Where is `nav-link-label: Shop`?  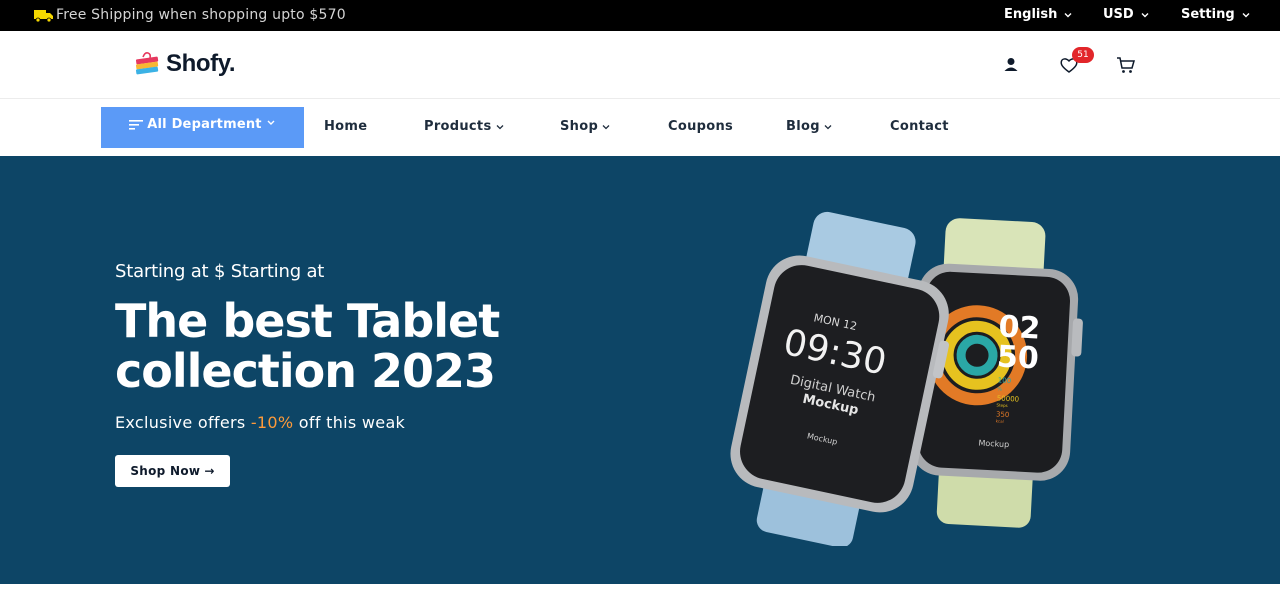
nav-link-label: Shop is located at coordinates (579, 126).